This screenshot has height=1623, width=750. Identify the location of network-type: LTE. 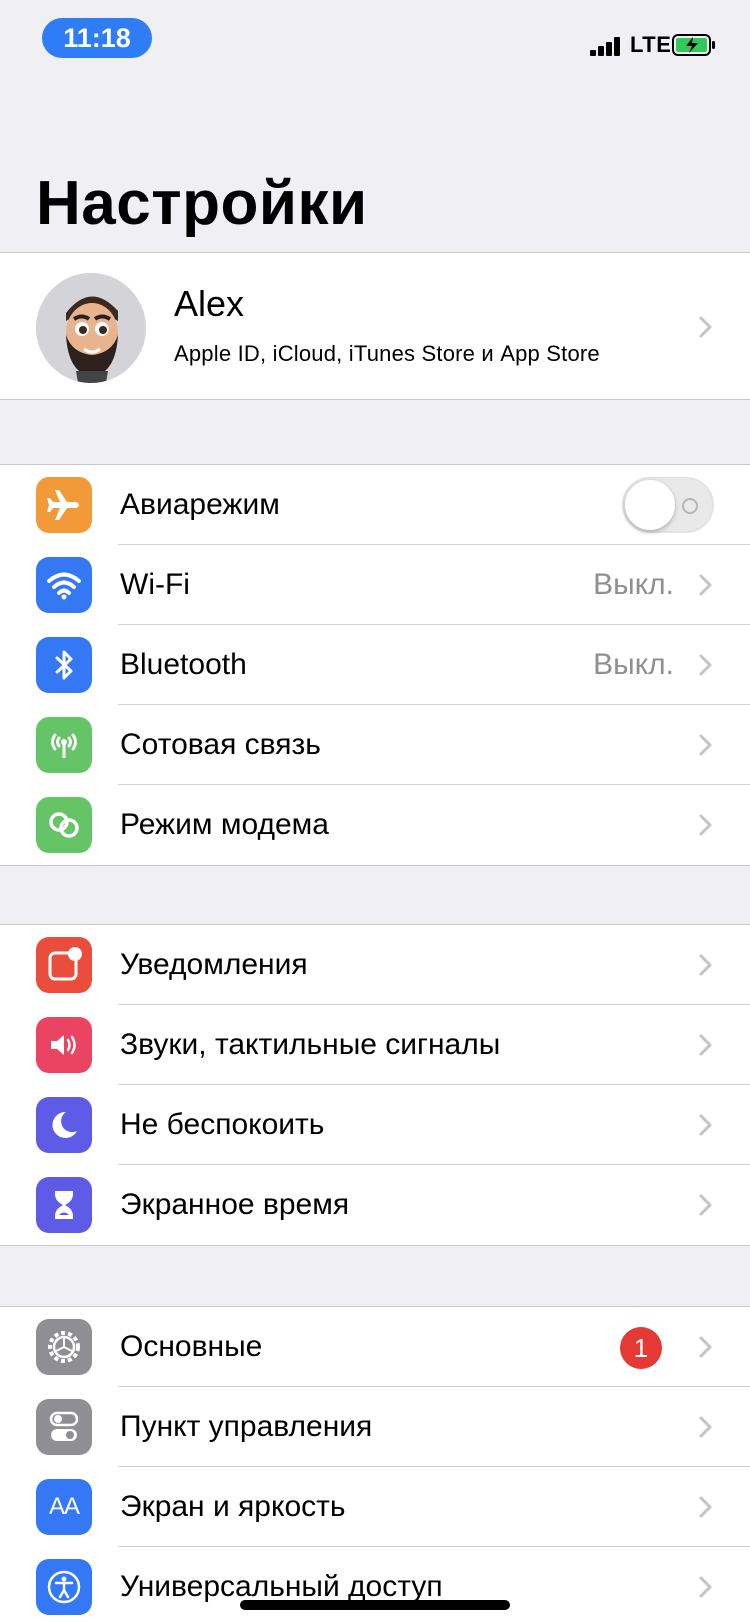
(651, 44).